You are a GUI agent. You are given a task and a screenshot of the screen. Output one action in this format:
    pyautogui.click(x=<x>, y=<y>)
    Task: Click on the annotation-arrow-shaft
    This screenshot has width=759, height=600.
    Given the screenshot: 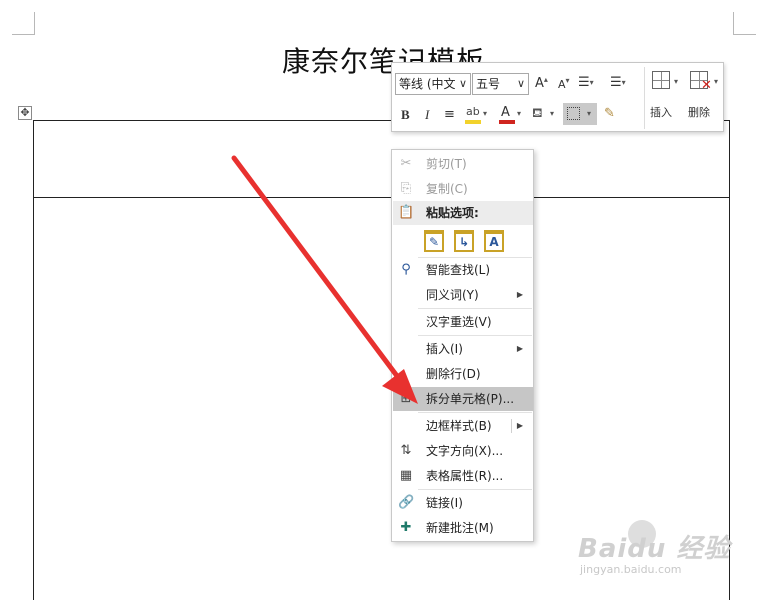 What is the action you would take?
    pyautogui.click(x=317, y=269)
    